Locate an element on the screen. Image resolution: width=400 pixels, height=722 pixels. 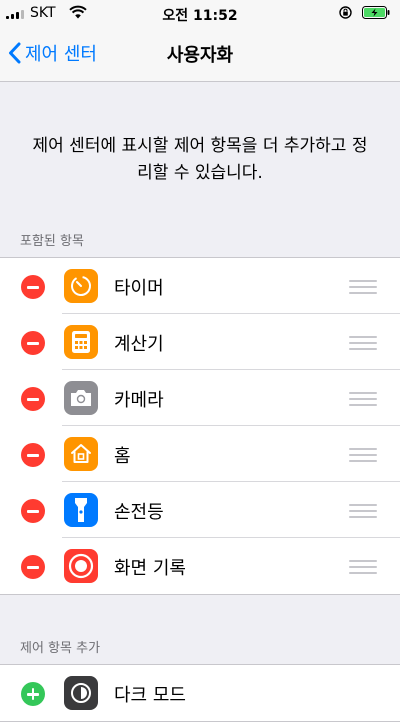
screen-recording-icon is located at coordinates (81, 566).